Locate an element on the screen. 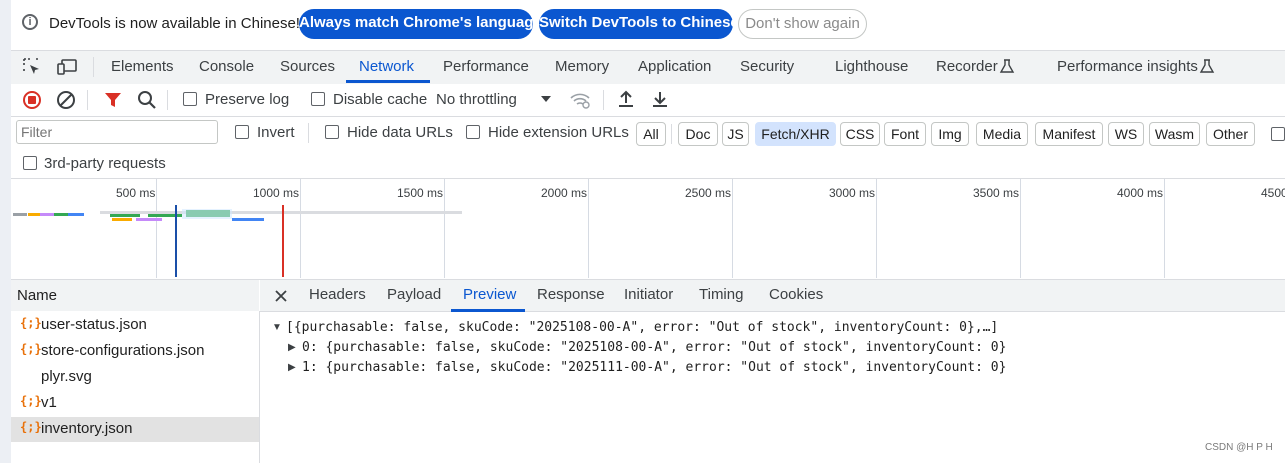 This screenshot has width=1285, height=463. tab-console: Console is located at coordinates (226, 66).